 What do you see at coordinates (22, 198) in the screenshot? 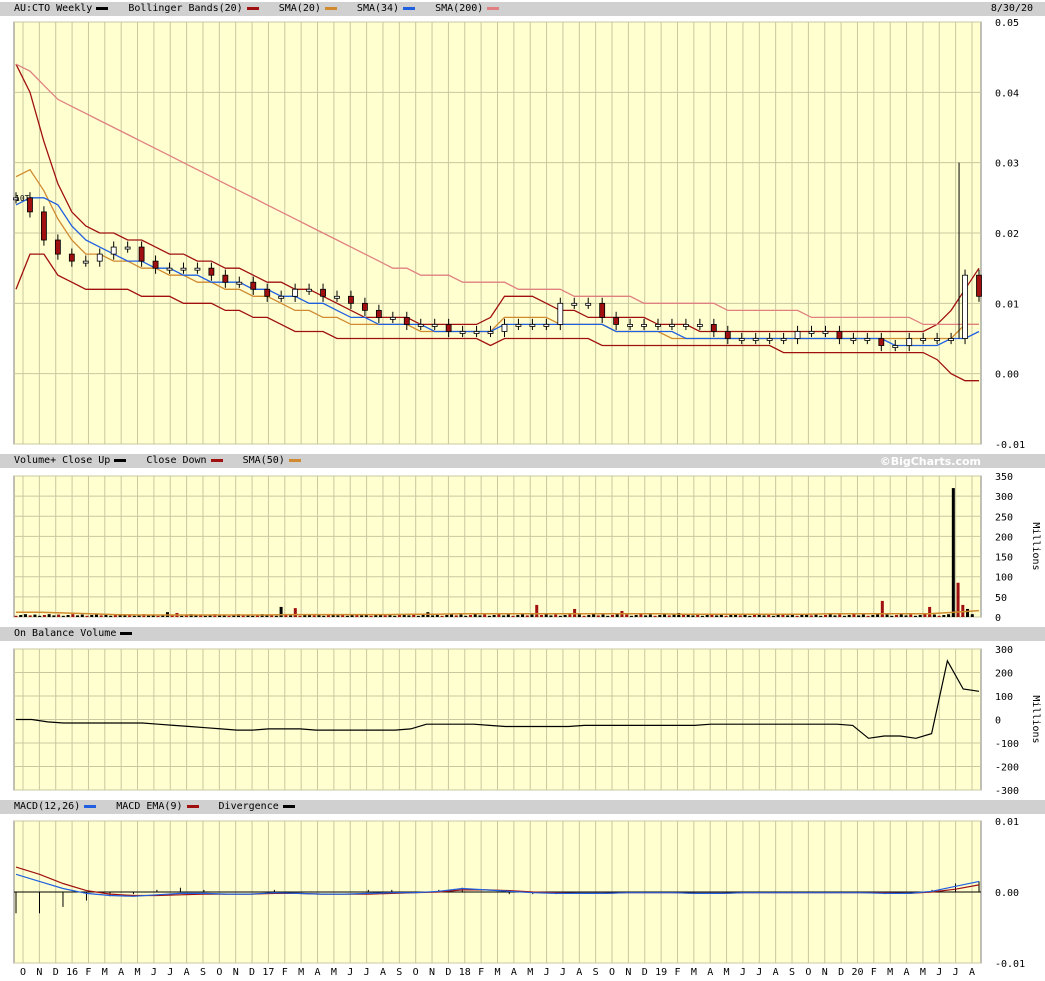
I see `price-annotation: 10T` at bounding box center [22, 198].